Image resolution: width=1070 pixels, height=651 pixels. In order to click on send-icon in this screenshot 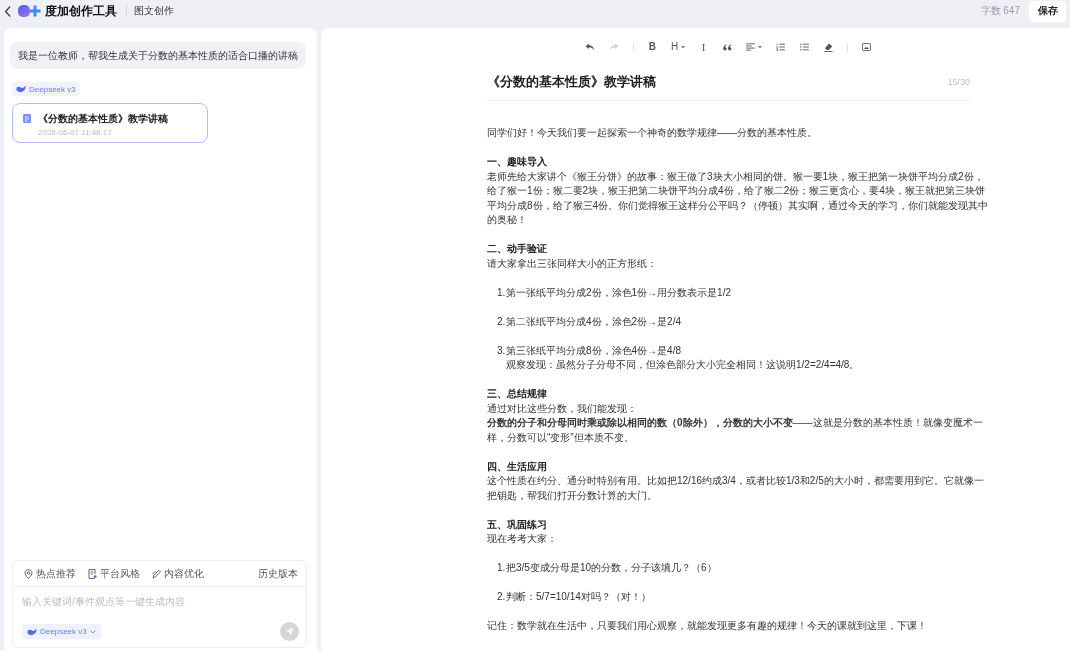, I will do `click(289, 631)`.